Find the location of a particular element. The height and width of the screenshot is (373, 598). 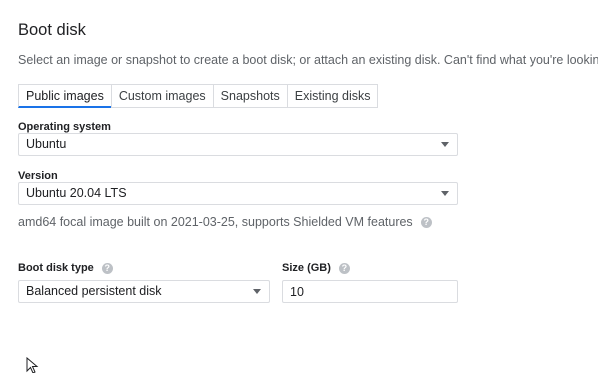

disk-type-label: Boot disk type ? is located at coordinates (65, 268).